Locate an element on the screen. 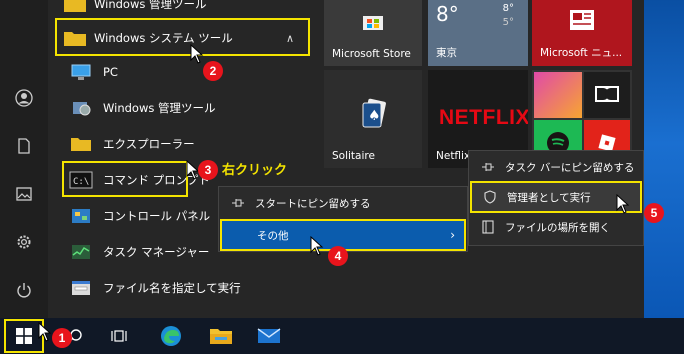  task-manager-icon is located at coordinates (81, 252).